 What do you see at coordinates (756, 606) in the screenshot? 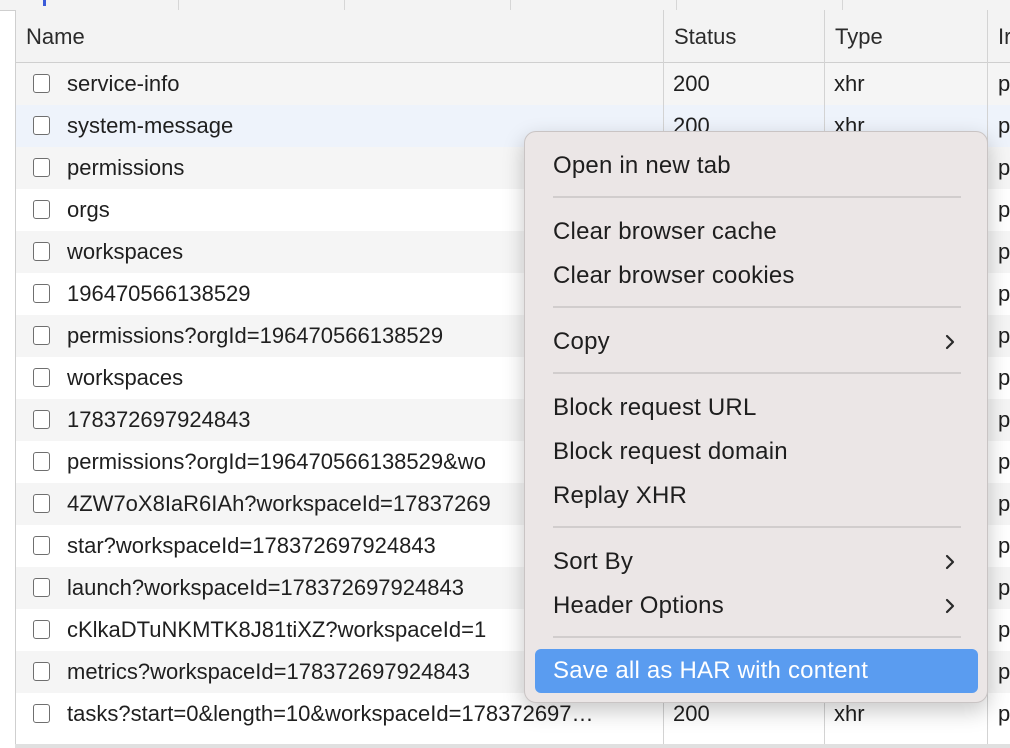
I see `menu-item-header-options: Header Options` at bounding box center [756, 606].